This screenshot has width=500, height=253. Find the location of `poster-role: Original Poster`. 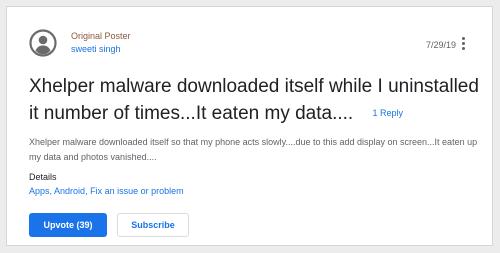

poster-role: Original Poster is located at coordinates (101, 36).